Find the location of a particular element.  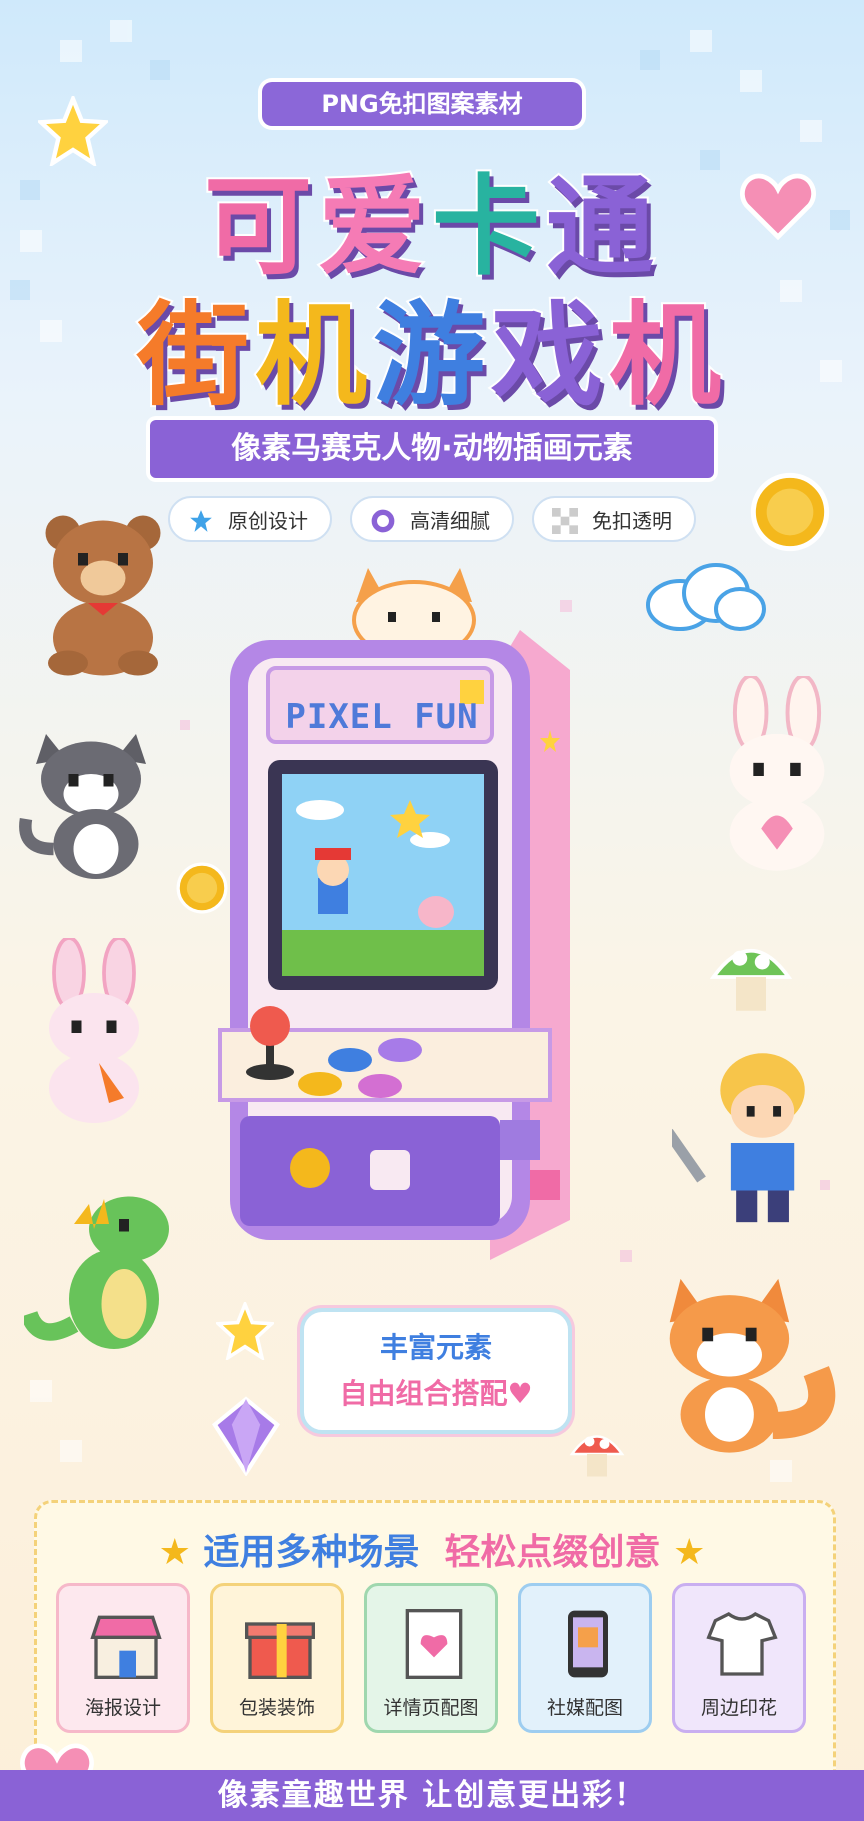

checker-icon is located at coordinates (565, 521).